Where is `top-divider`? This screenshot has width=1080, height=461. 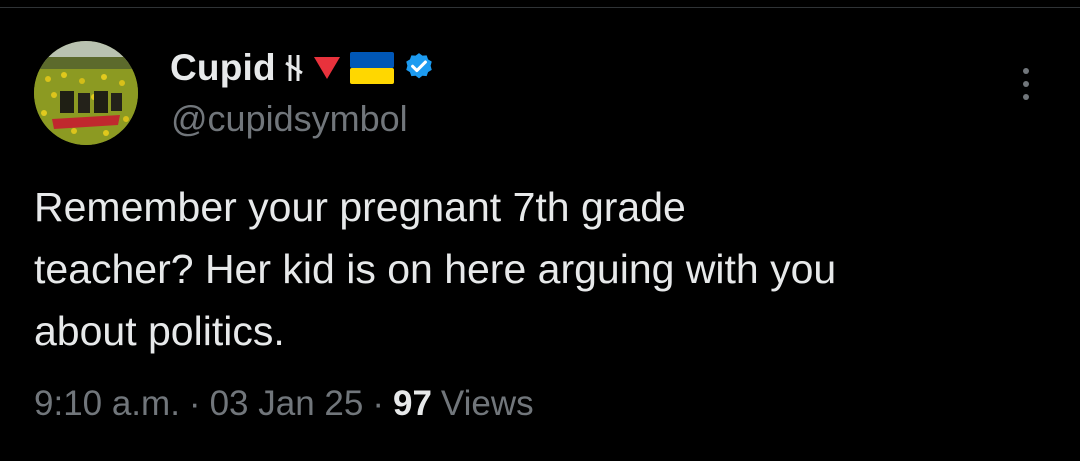 top-divider is located at coordinates (540, 4).